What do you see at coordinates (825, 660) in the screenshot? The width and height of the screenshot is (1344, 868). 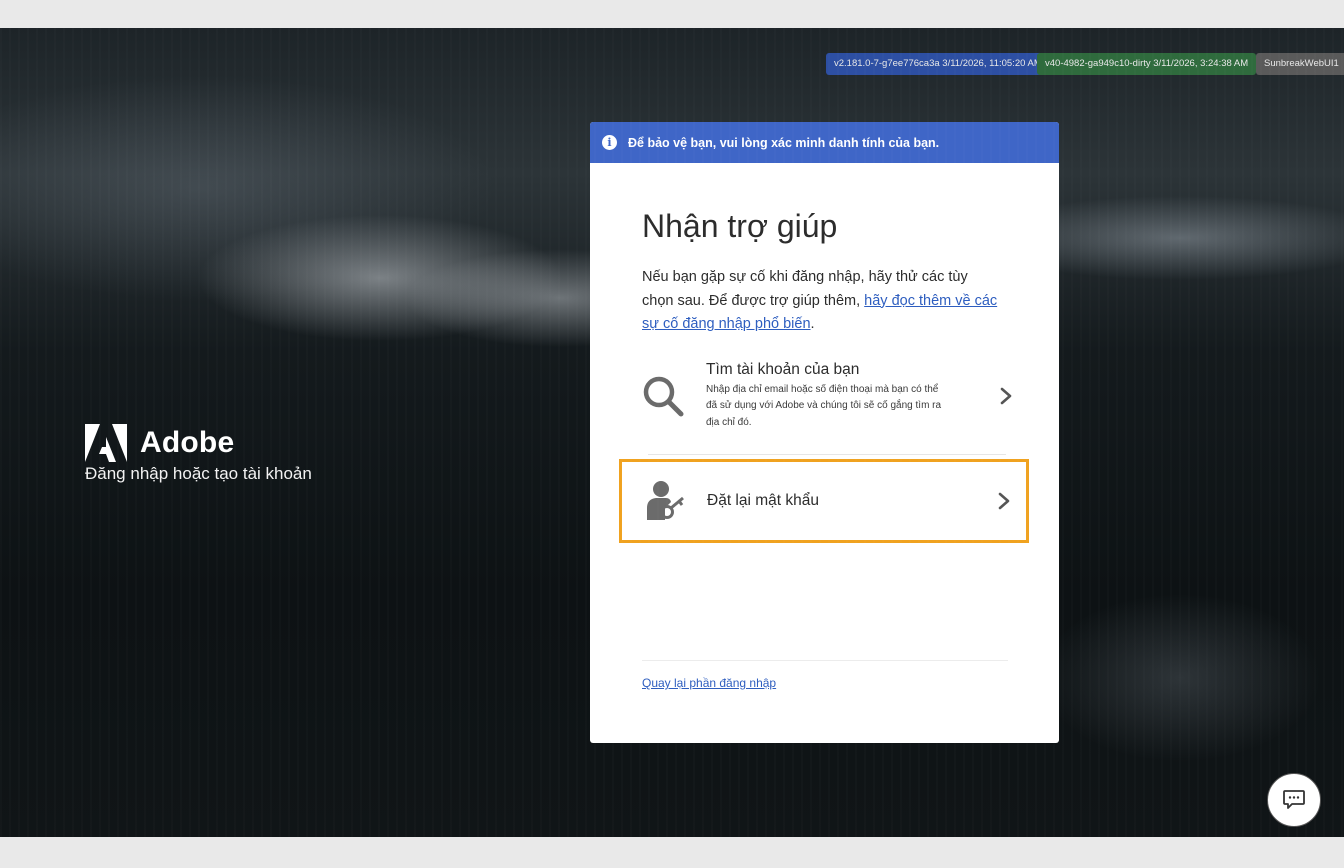 I see `footer-divider` at bounding box center [825, 660].